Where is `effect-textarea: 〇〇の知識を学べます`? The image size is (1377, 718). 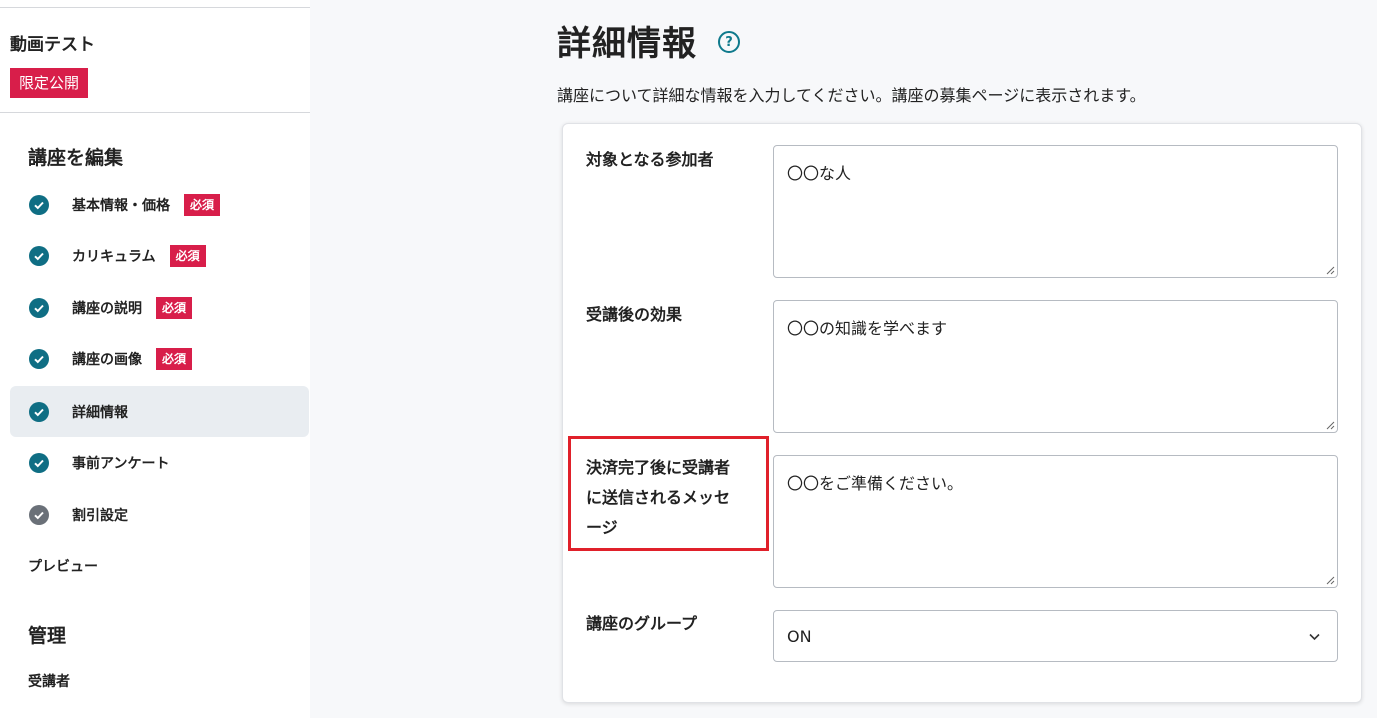
effect-textarea: 〇〇の知識を学べます is located at coordinates (1055, 366).